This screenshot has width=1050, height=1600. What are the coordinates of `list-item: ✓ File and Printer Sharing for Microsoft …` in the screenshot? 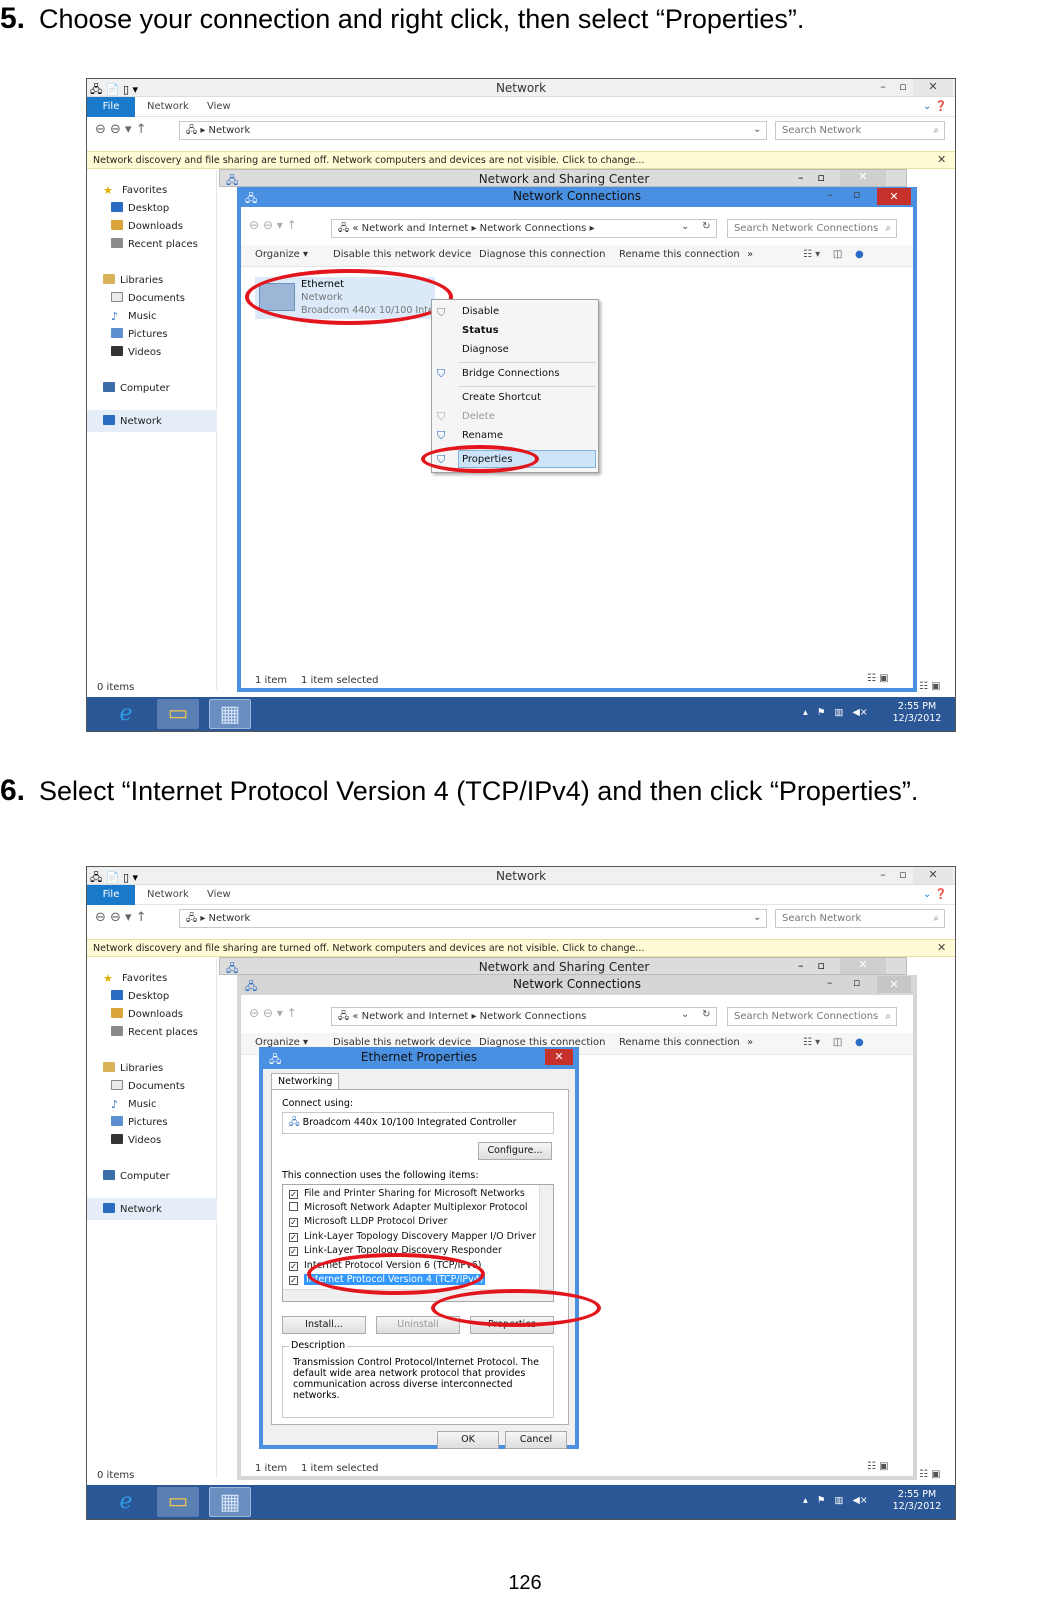 It's located at (407, 1194).